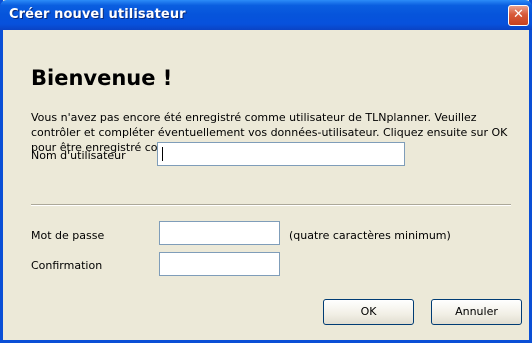  I want to click on username-label: Nom d'utilisateur, so click(78, 155).